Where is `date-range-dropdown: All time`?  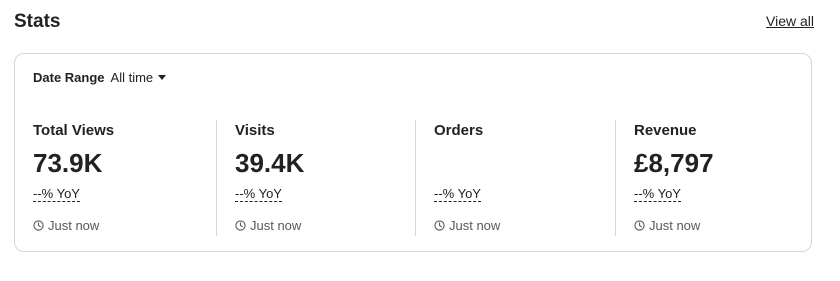
date-range-dropdown: All time is located at coordinates (139, 77).